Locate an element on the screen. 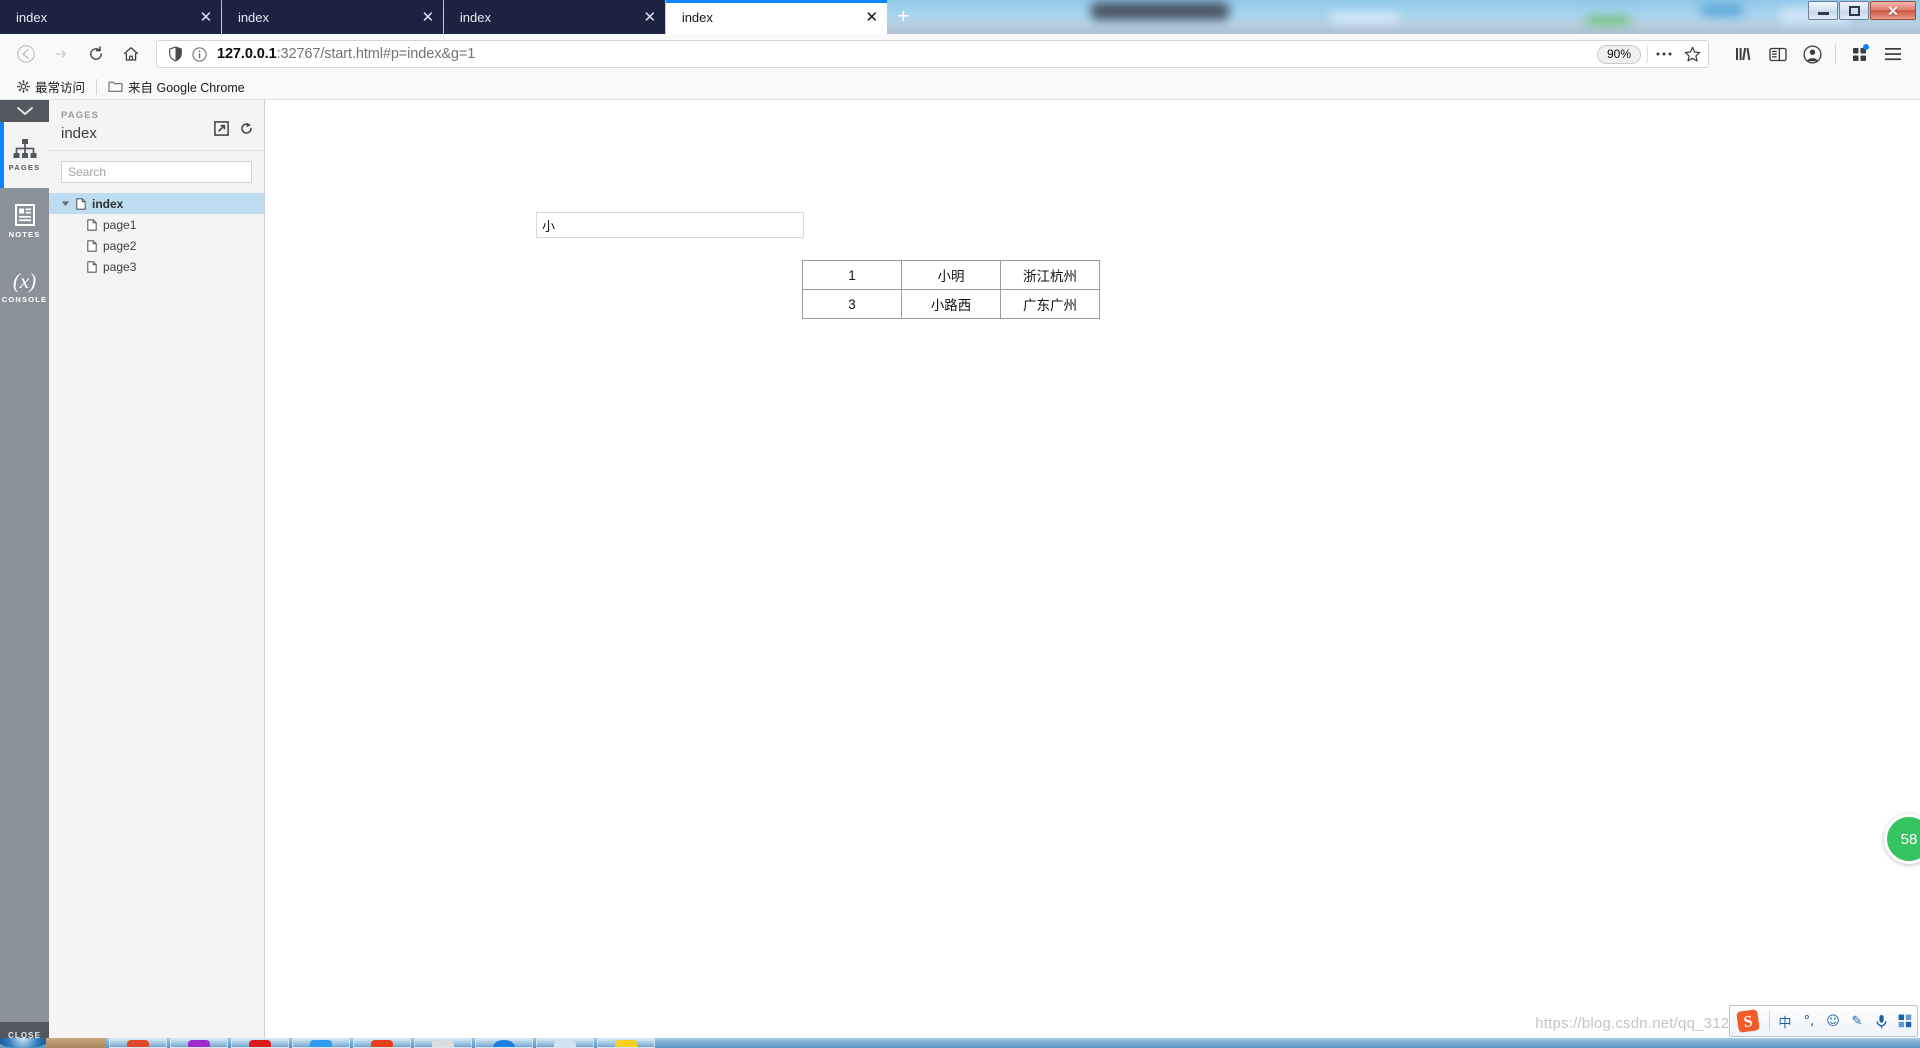 The width and height of the screenshot is (1920, 1048). cell-id: 1 is located at coordinates (852, 275).